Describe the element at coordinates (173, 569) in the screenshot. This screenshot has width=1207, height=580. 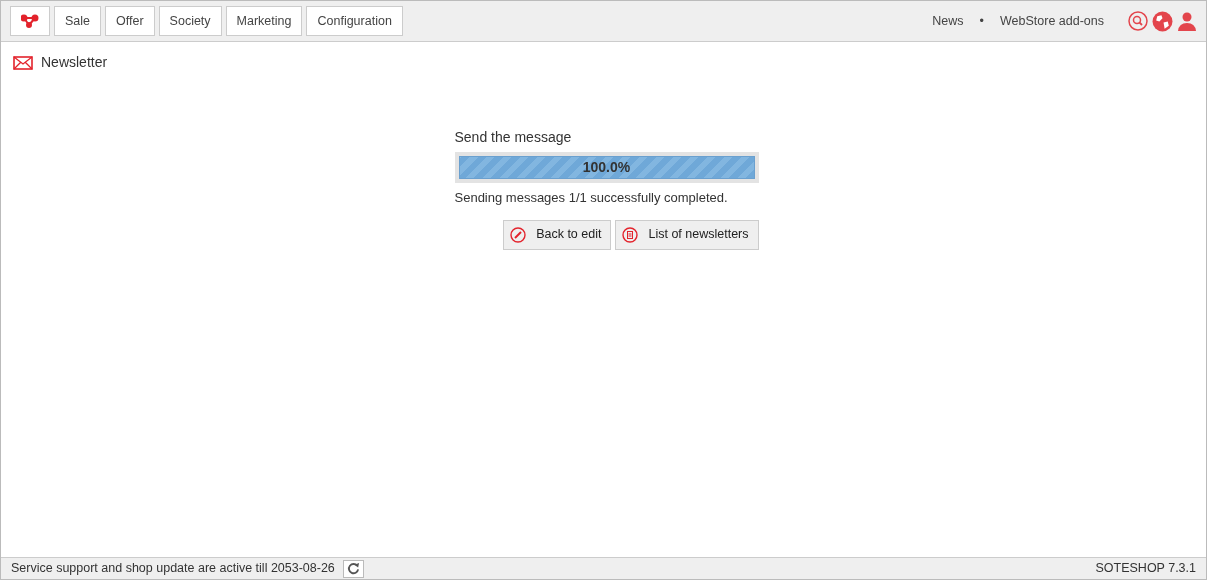
I see `support-status: Service support and shop update are active till 2053-08-26` at that location.